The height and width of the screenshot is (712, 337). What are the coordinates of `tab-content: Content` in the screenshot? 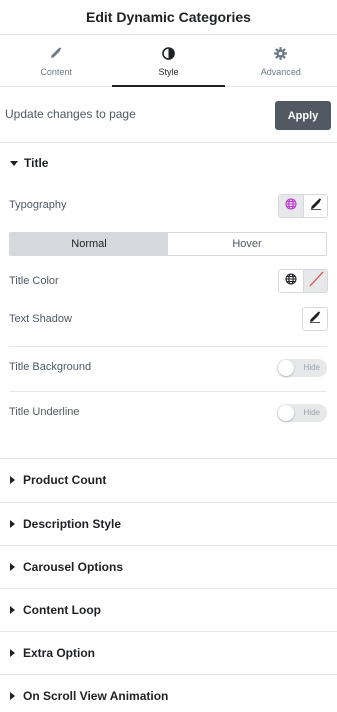 It's located at (56, 60).